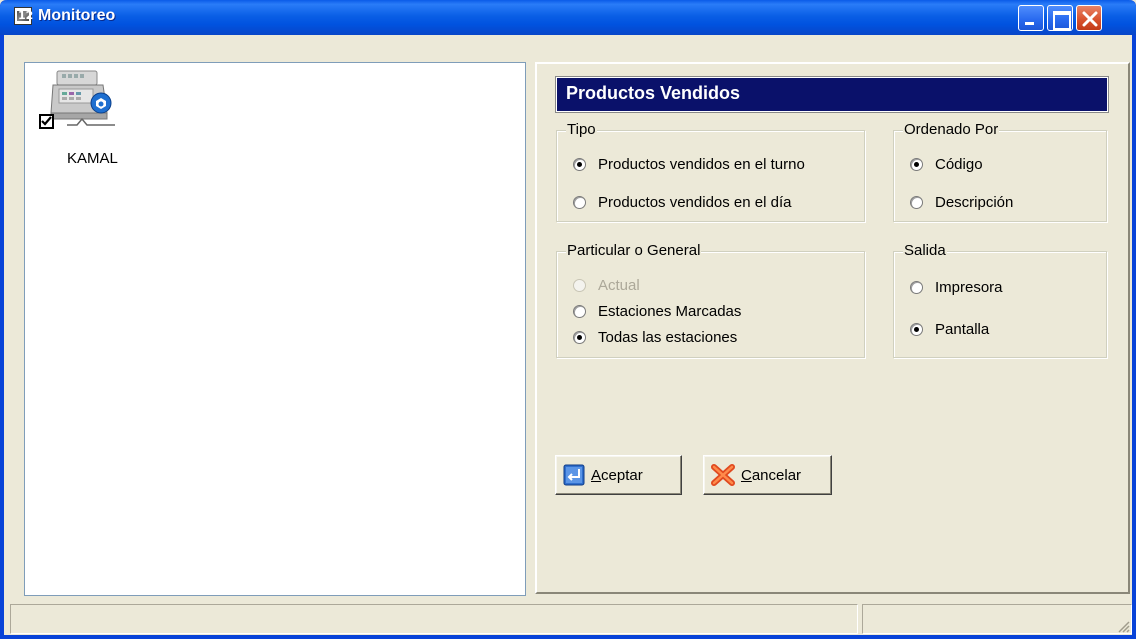 This screenshot has width=1136, height=639. Describe the element at coordinates (832, 94) in the screenshot. I see `report-title: Productos Vendidos` at that location.